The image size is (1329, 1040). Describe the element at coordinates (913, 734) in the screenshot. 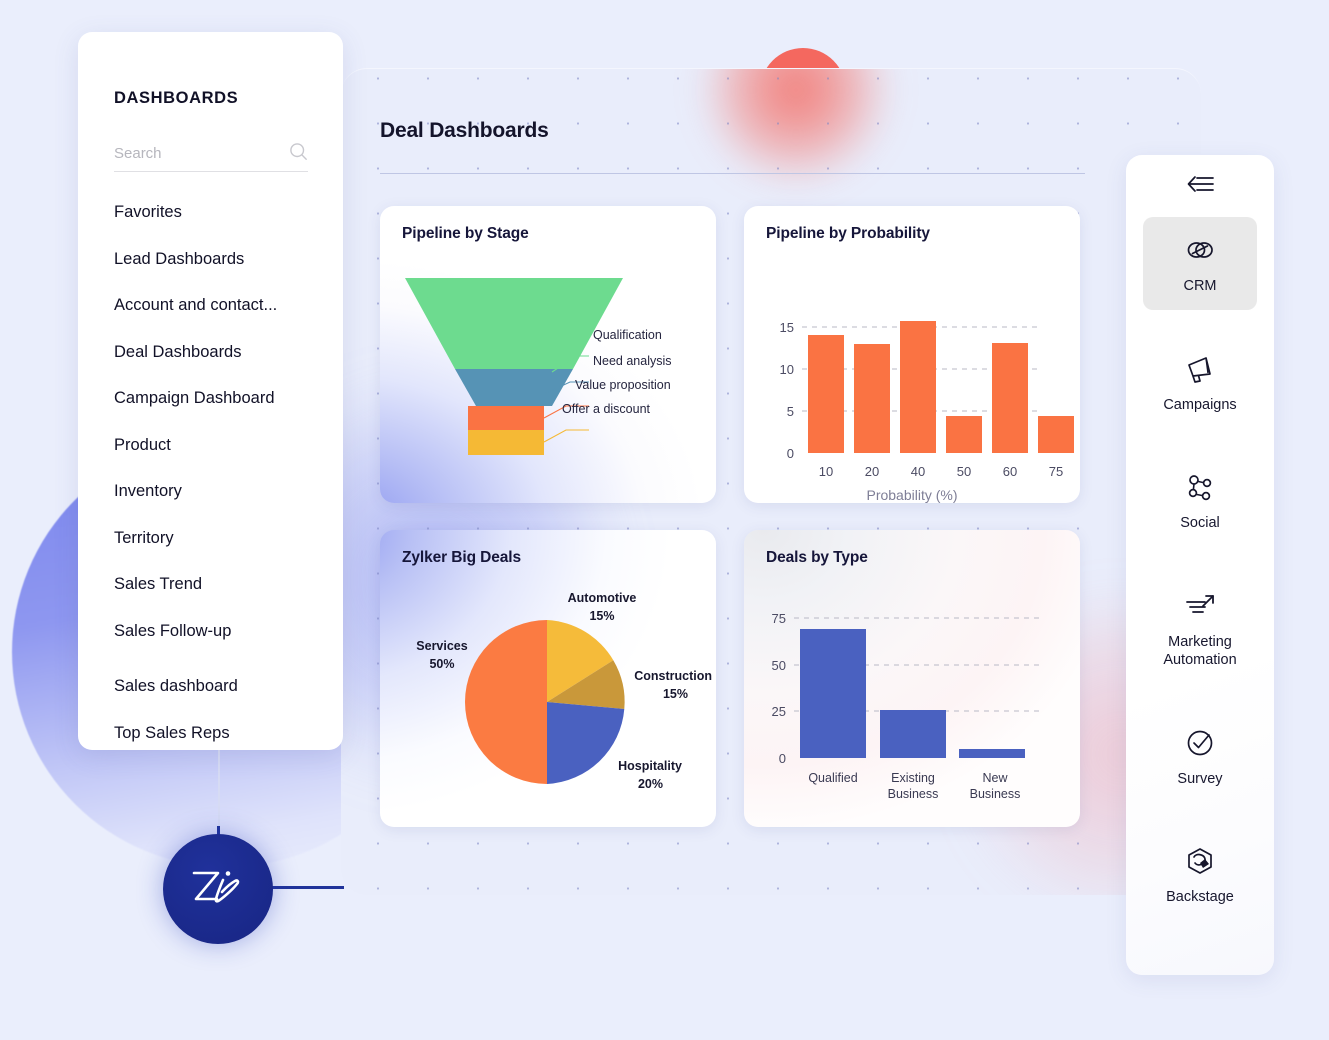

I see `bar-existing-business` at that location.